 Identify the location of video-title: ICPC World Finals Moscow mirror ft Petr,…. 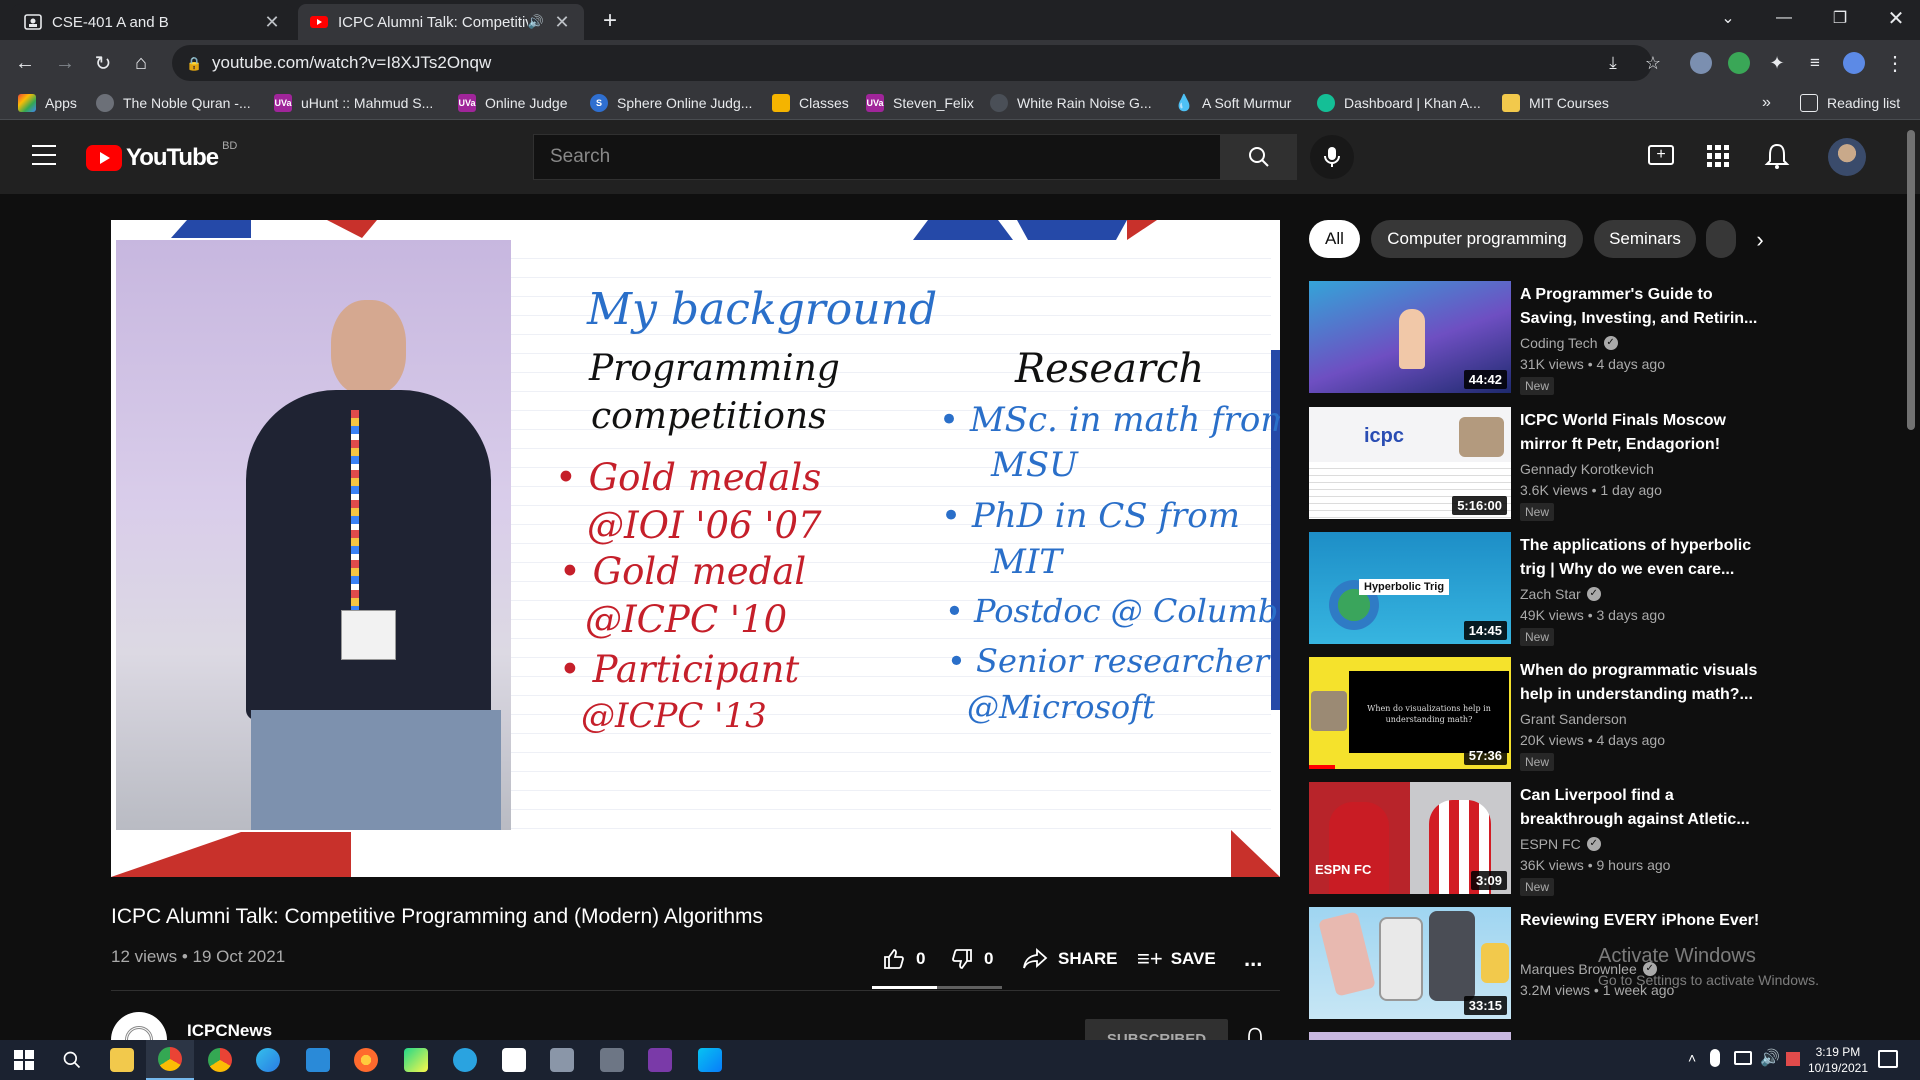
(1645, 433).